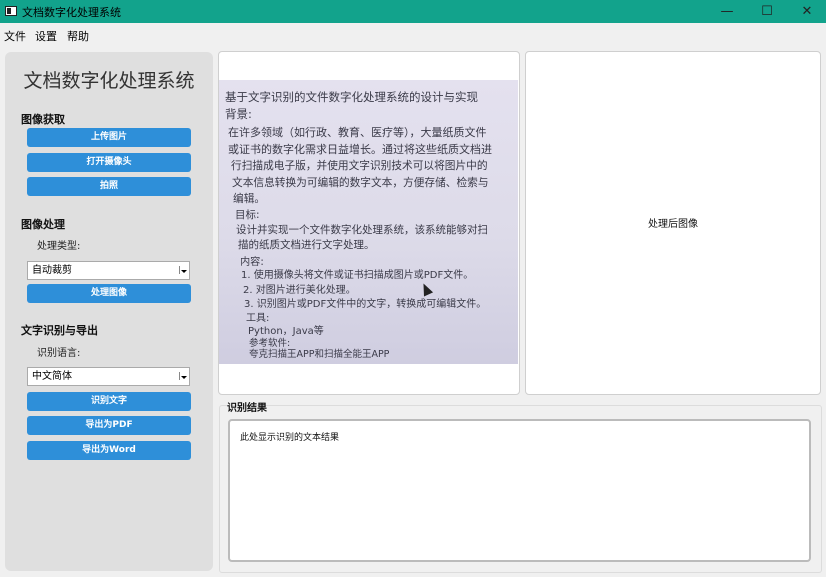  I want to click on result-text: 此处显示识别的文本结果, so click(290, 438).